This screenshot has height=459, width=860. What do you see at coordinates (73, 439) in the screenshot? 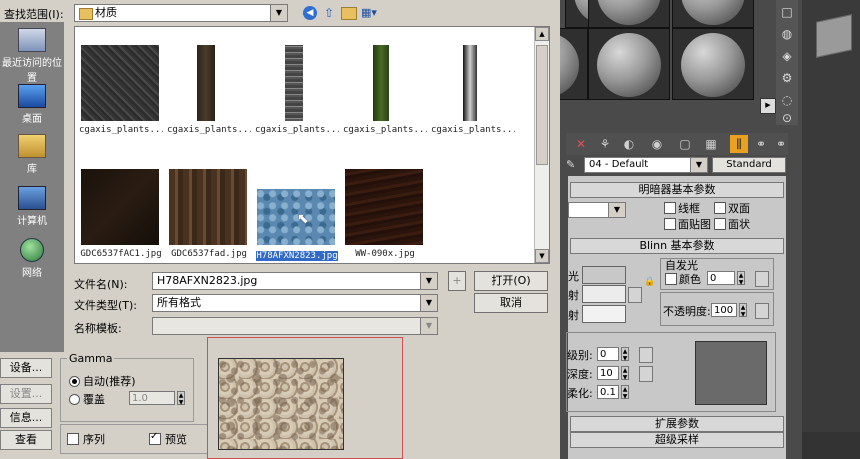
I see `sequence-checkbox` at bounding box center [73, 439].